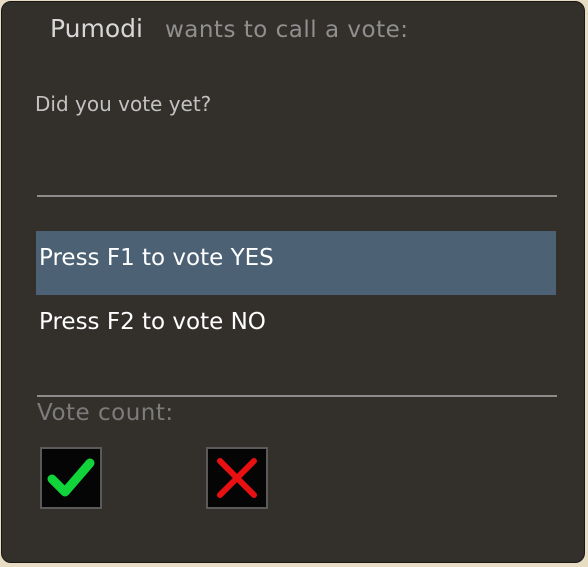 The width and height of the screenshot is (588, 567). I want to click on call-vote-text: wants to call a vote:, so click(286, 30).